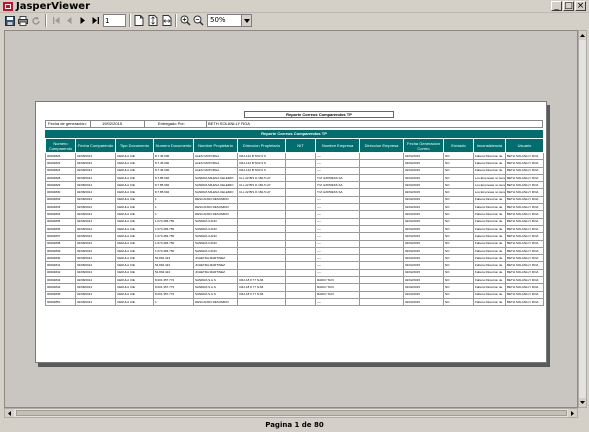  Describe the element at coordinates (173, 214) in the screenshot. I see `table-cell: 1` at that location.